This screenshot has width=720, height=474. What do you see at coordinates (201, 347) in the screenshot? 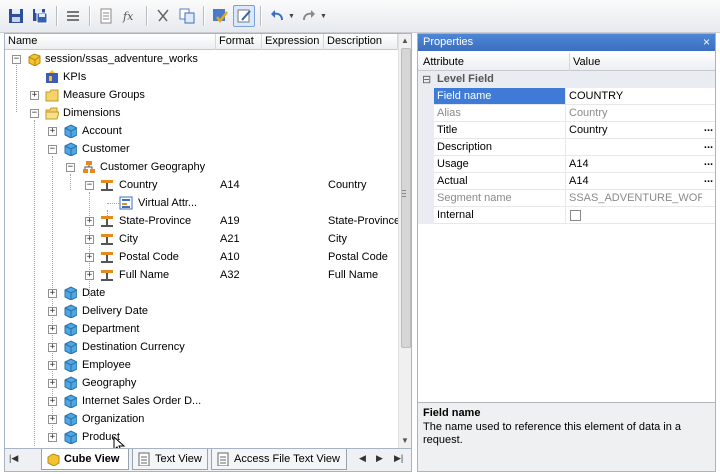
I see `tree-node-destination-currency: + Destination Currency` at bounding box center [201, 347].